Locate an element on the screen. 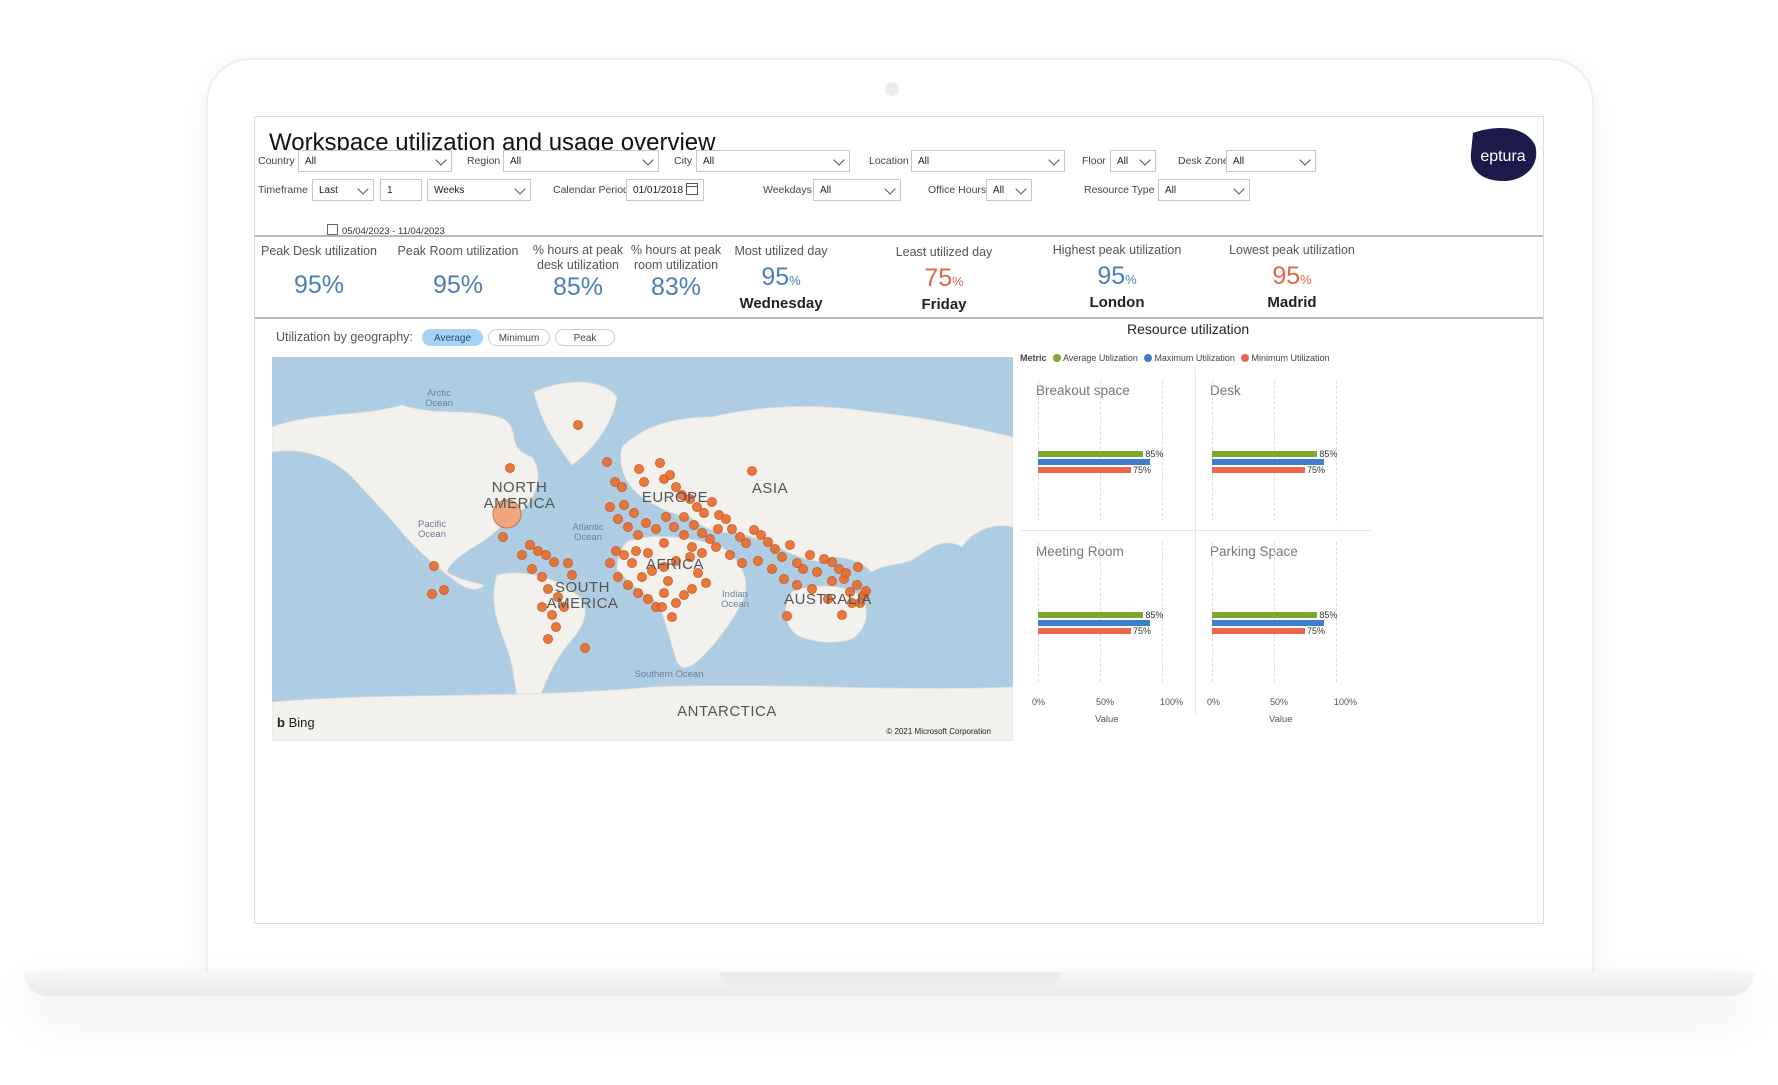 The image size is (1778, 1085). office-hours-dropdown: All is located at coordinates (1009, 190).